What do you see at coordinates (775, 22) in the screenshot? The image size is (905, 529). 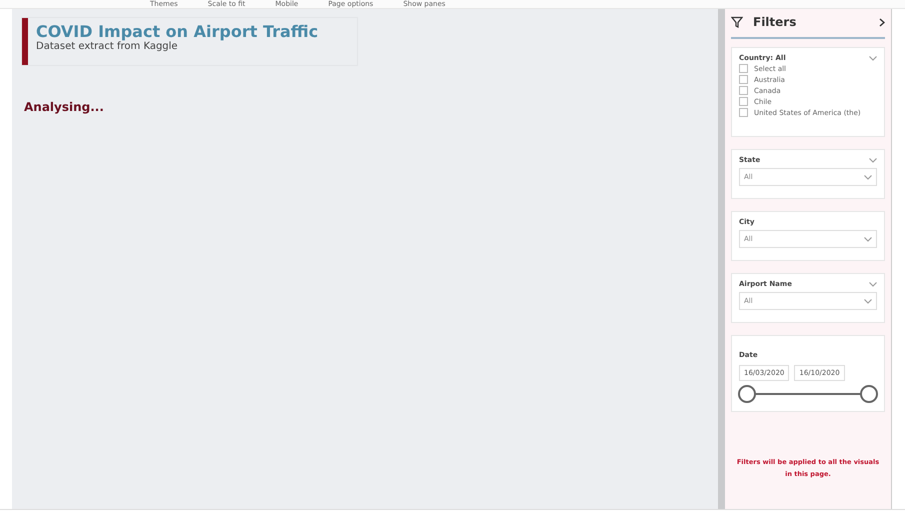 I see `filters-title: Filters` at bounding box center [775, 22].